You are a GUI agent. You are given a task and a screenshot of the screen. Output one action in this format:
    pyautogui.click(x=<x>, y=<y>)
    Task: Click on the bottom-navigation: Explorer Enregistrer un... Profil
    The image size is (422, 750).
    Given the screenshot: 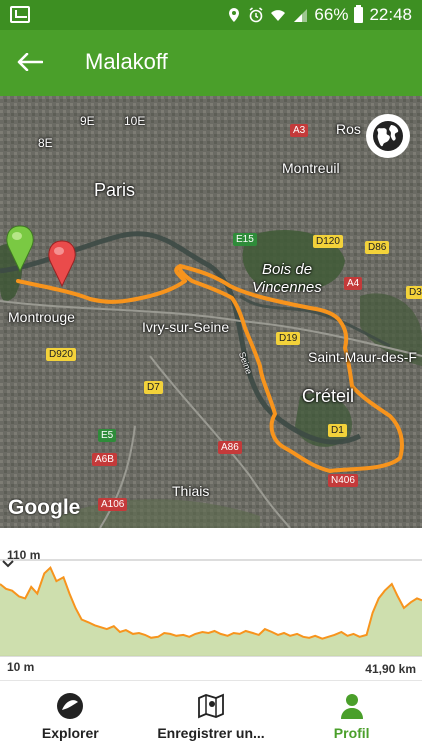 What is the action you would take?
    pyautogui.click(x=211, y=715)
    